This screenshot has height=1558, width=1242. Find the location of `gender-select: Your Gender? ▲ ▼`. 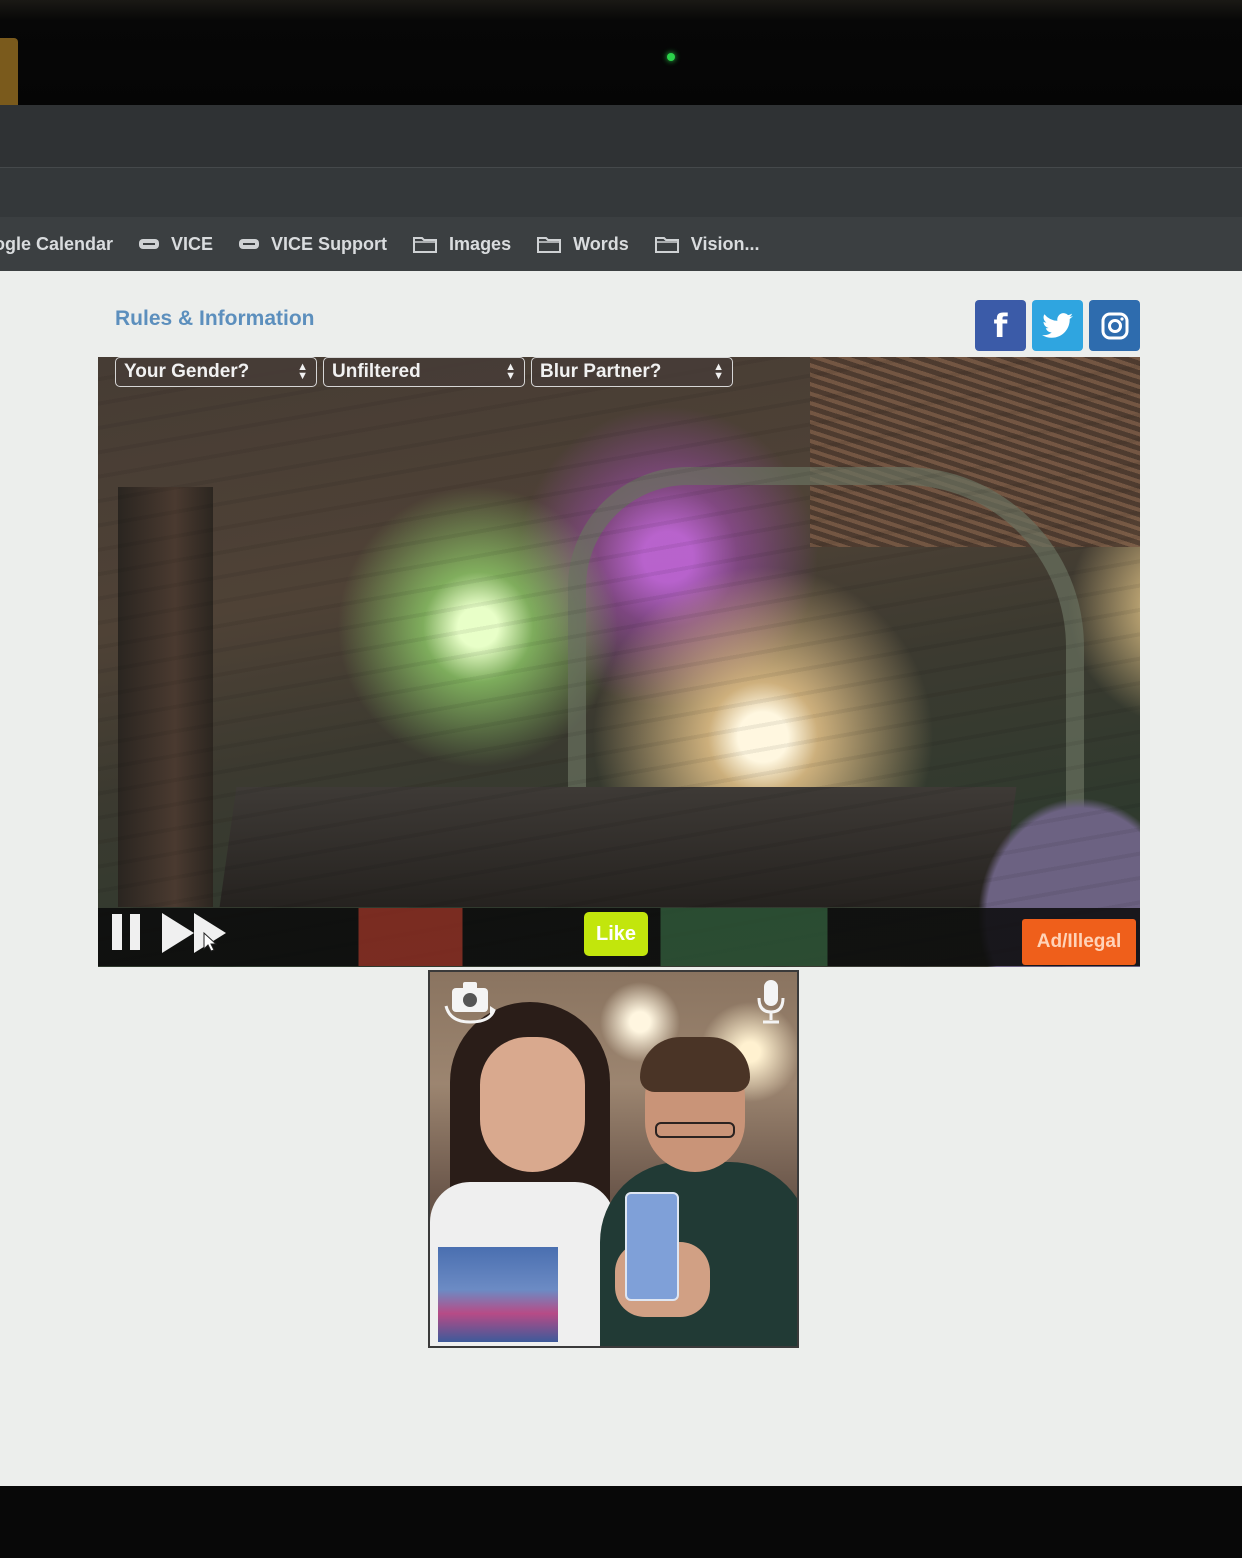

gender-select: Your Gender? ▲ ▼ is located at coordinates (216, 372).